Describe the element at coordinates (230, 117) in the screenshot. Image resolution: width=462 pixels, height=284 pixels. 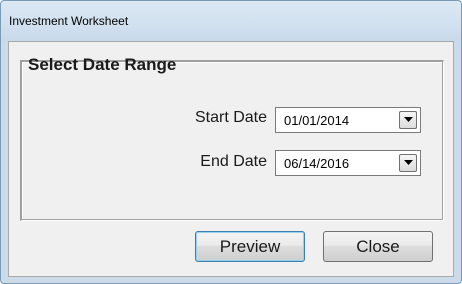
I see `start-date-label: Start Date` at that location.